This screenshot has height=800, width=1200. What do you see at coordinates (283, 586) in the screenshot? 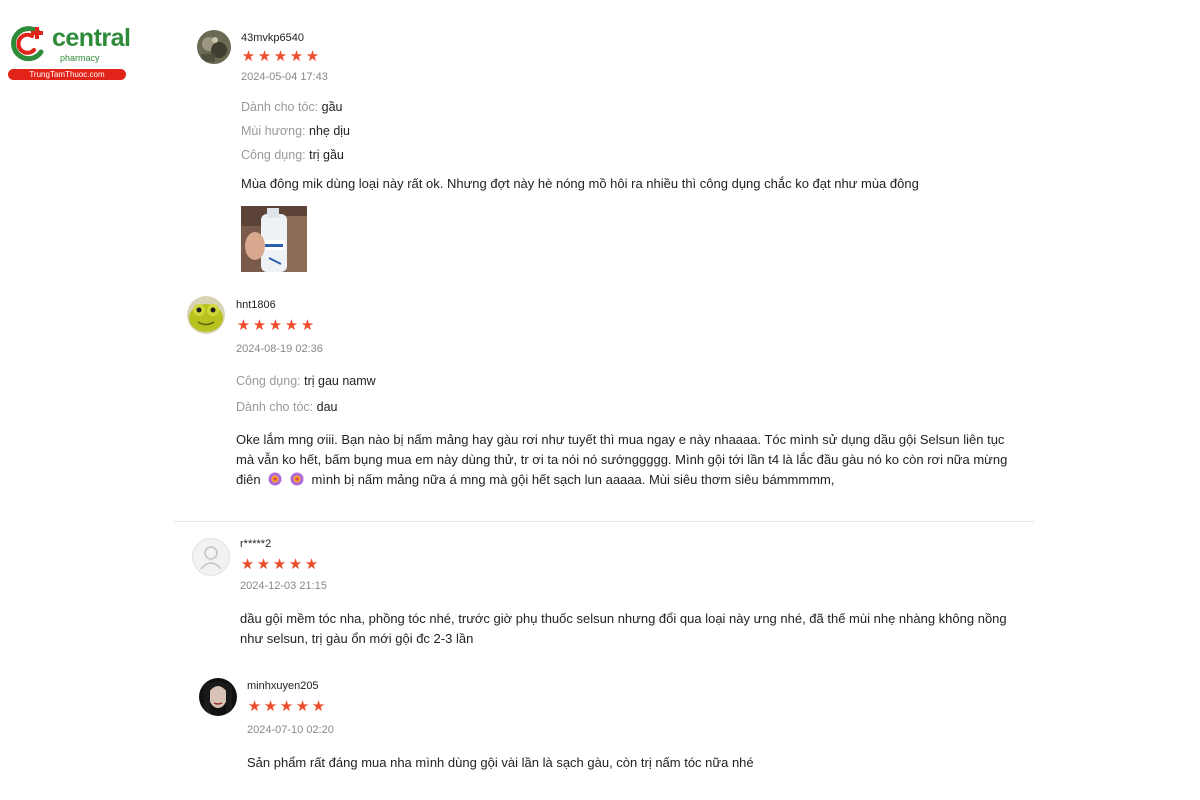
I see `review-date: 2024-12-03 21:15` at bounding box center [283, 586].